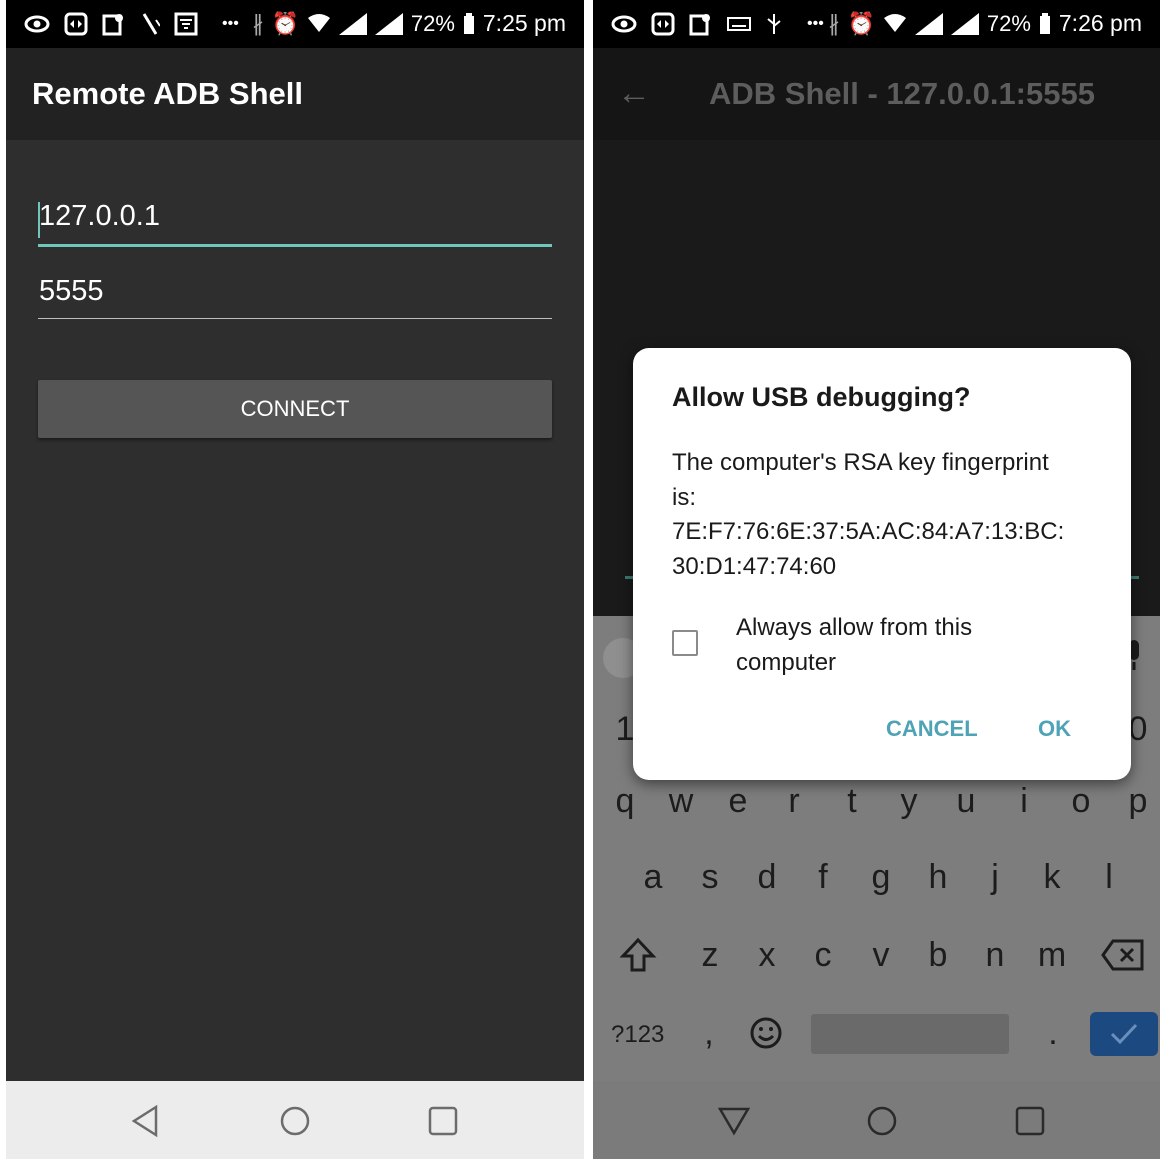  I want to click on key-x: x, so click(767, 955).